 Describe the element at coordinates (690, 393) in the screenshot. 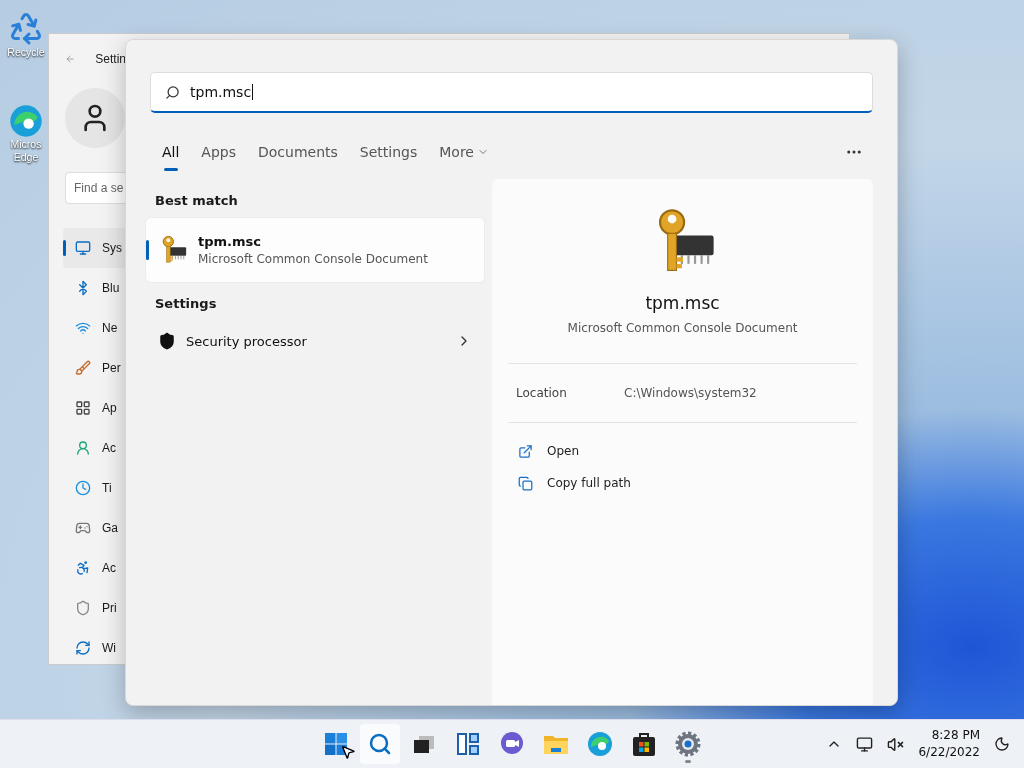

I see `location-value: C:\Windows\system32` at that location.